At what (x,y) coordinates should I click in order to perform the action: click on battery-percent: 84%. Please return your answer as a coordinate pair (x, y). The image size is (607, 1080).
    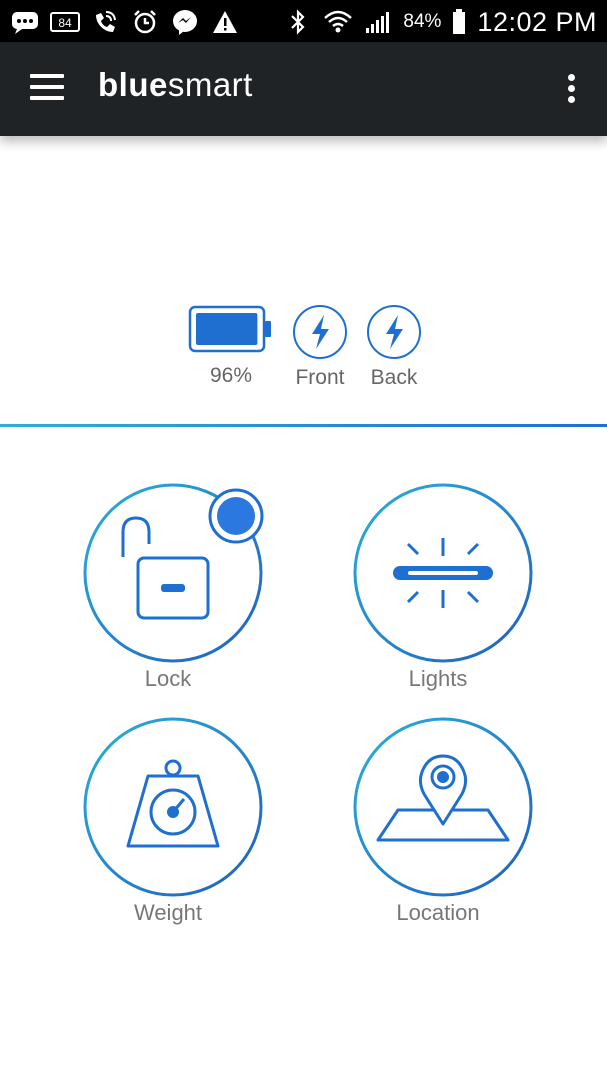
    Looking at the image, I should click on (422, 21).